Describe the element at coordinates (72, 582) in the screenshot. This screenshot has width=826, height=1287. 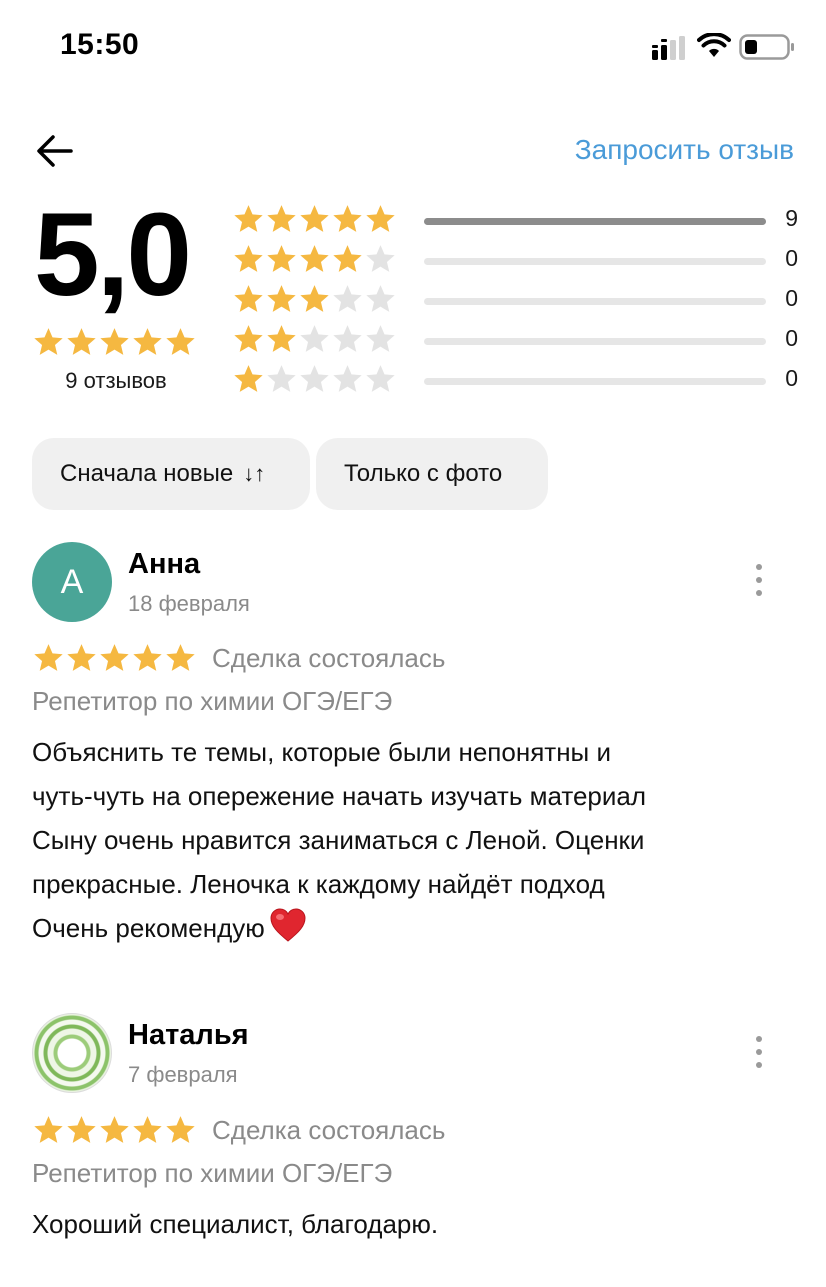
I see `avatar: А` at that location.